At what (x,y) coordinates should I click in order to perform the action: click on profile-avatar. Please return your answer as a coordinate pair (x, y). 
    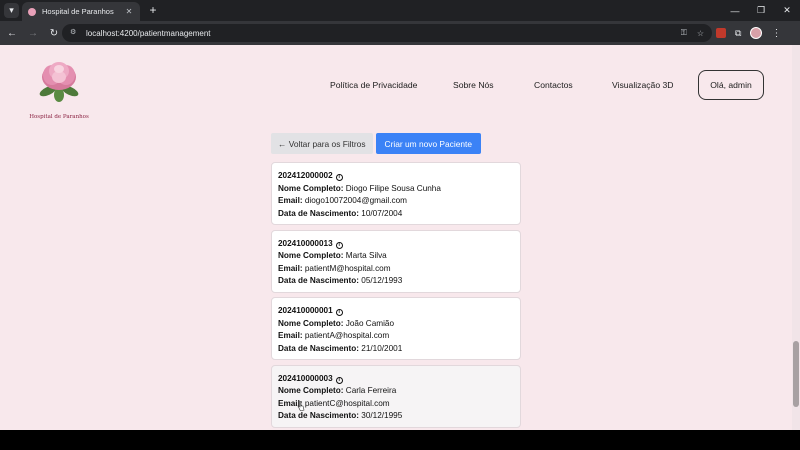
    Looking at the image, I should click on (756, 33).